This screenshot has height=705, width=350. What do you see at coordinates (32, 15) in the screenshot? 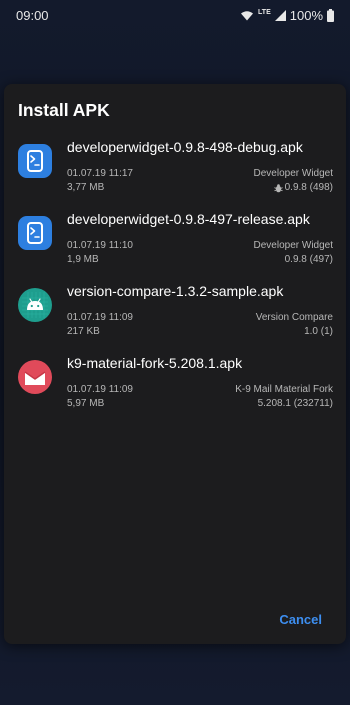
I see `status-time: 09:00` at bounding box center [32, 15].